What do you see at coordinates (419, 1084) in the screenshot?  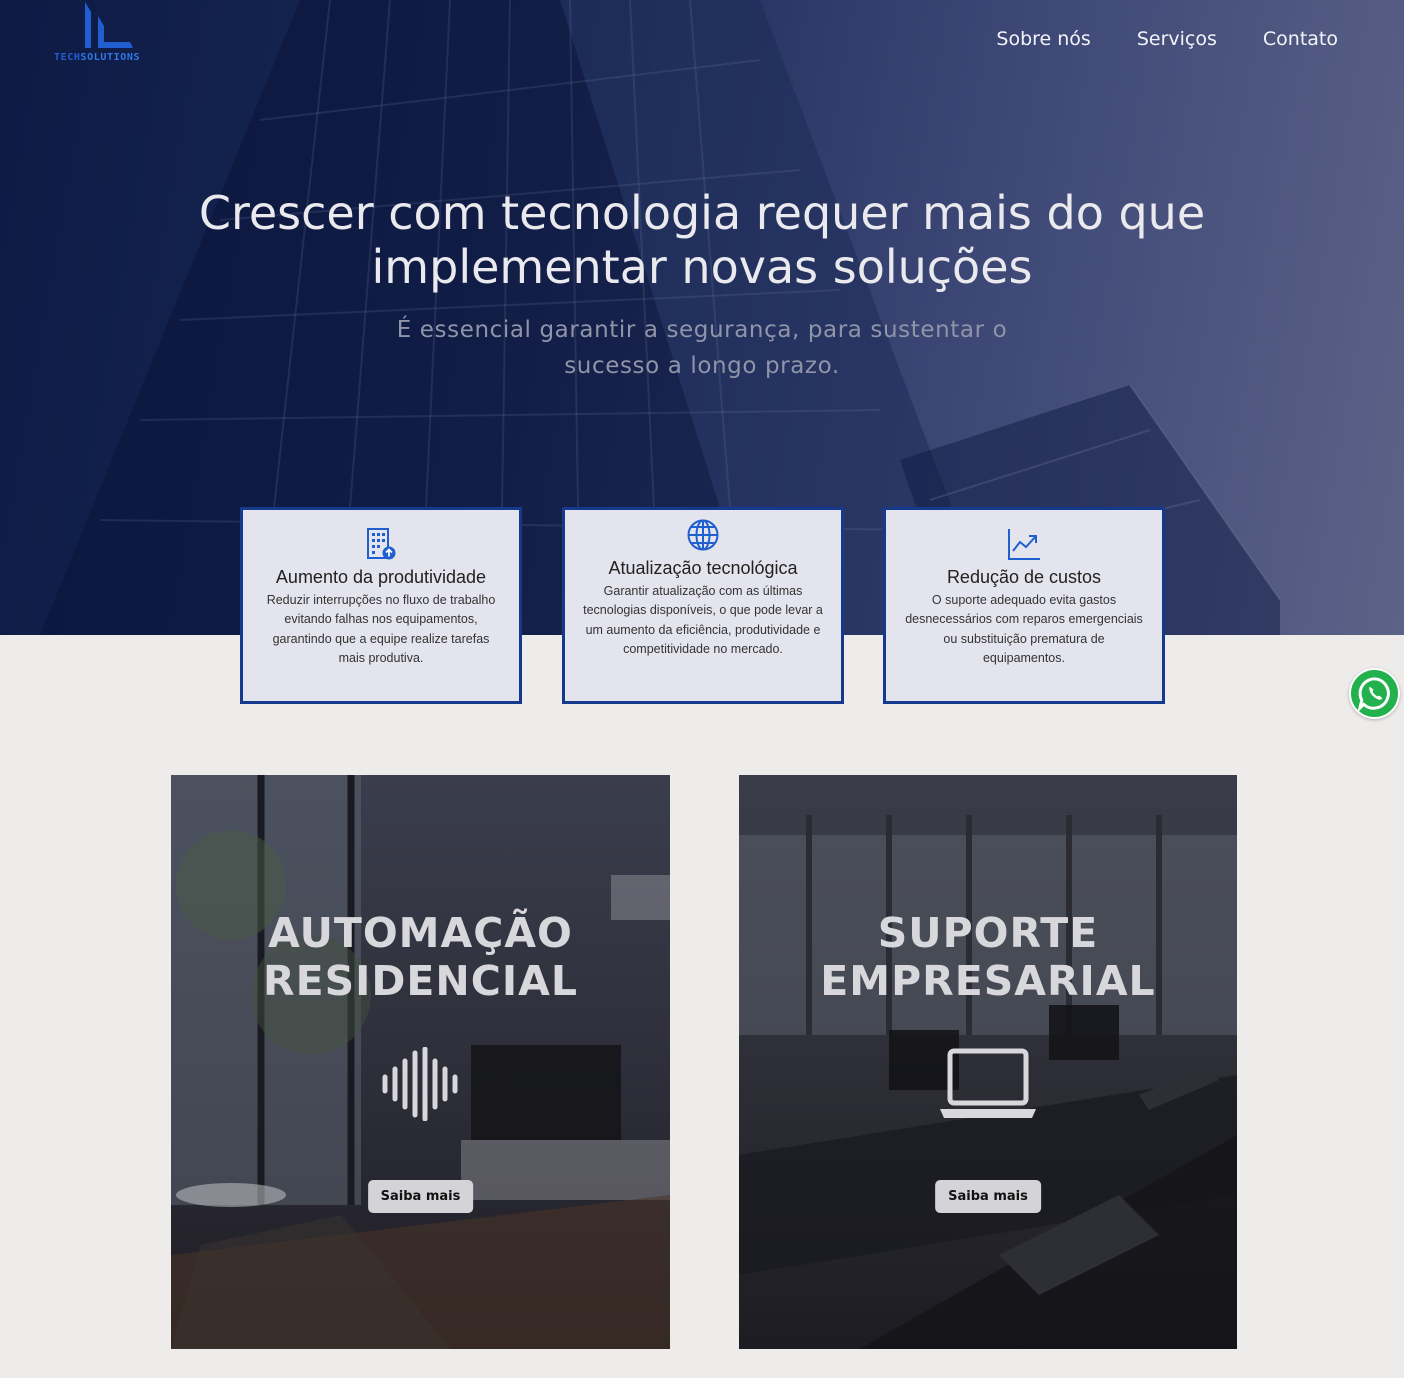 I see `sound-wave-icon` at bounding box center [419, 1084].